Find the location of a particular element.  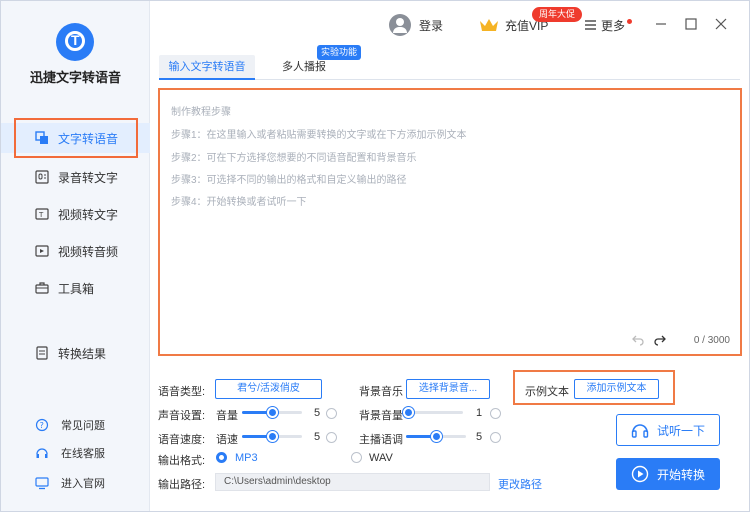

bg-volume-spin-icon is located at coordinates (495, 413).